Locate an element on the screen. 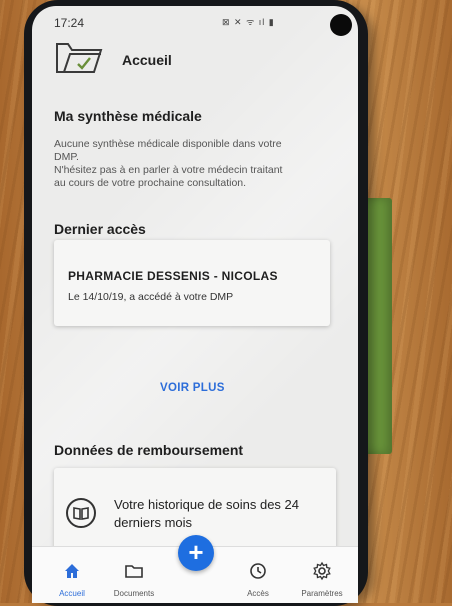 This screenshot has height=606, width=452. synthese-line: DMP. is located at coordinates (66, 157).